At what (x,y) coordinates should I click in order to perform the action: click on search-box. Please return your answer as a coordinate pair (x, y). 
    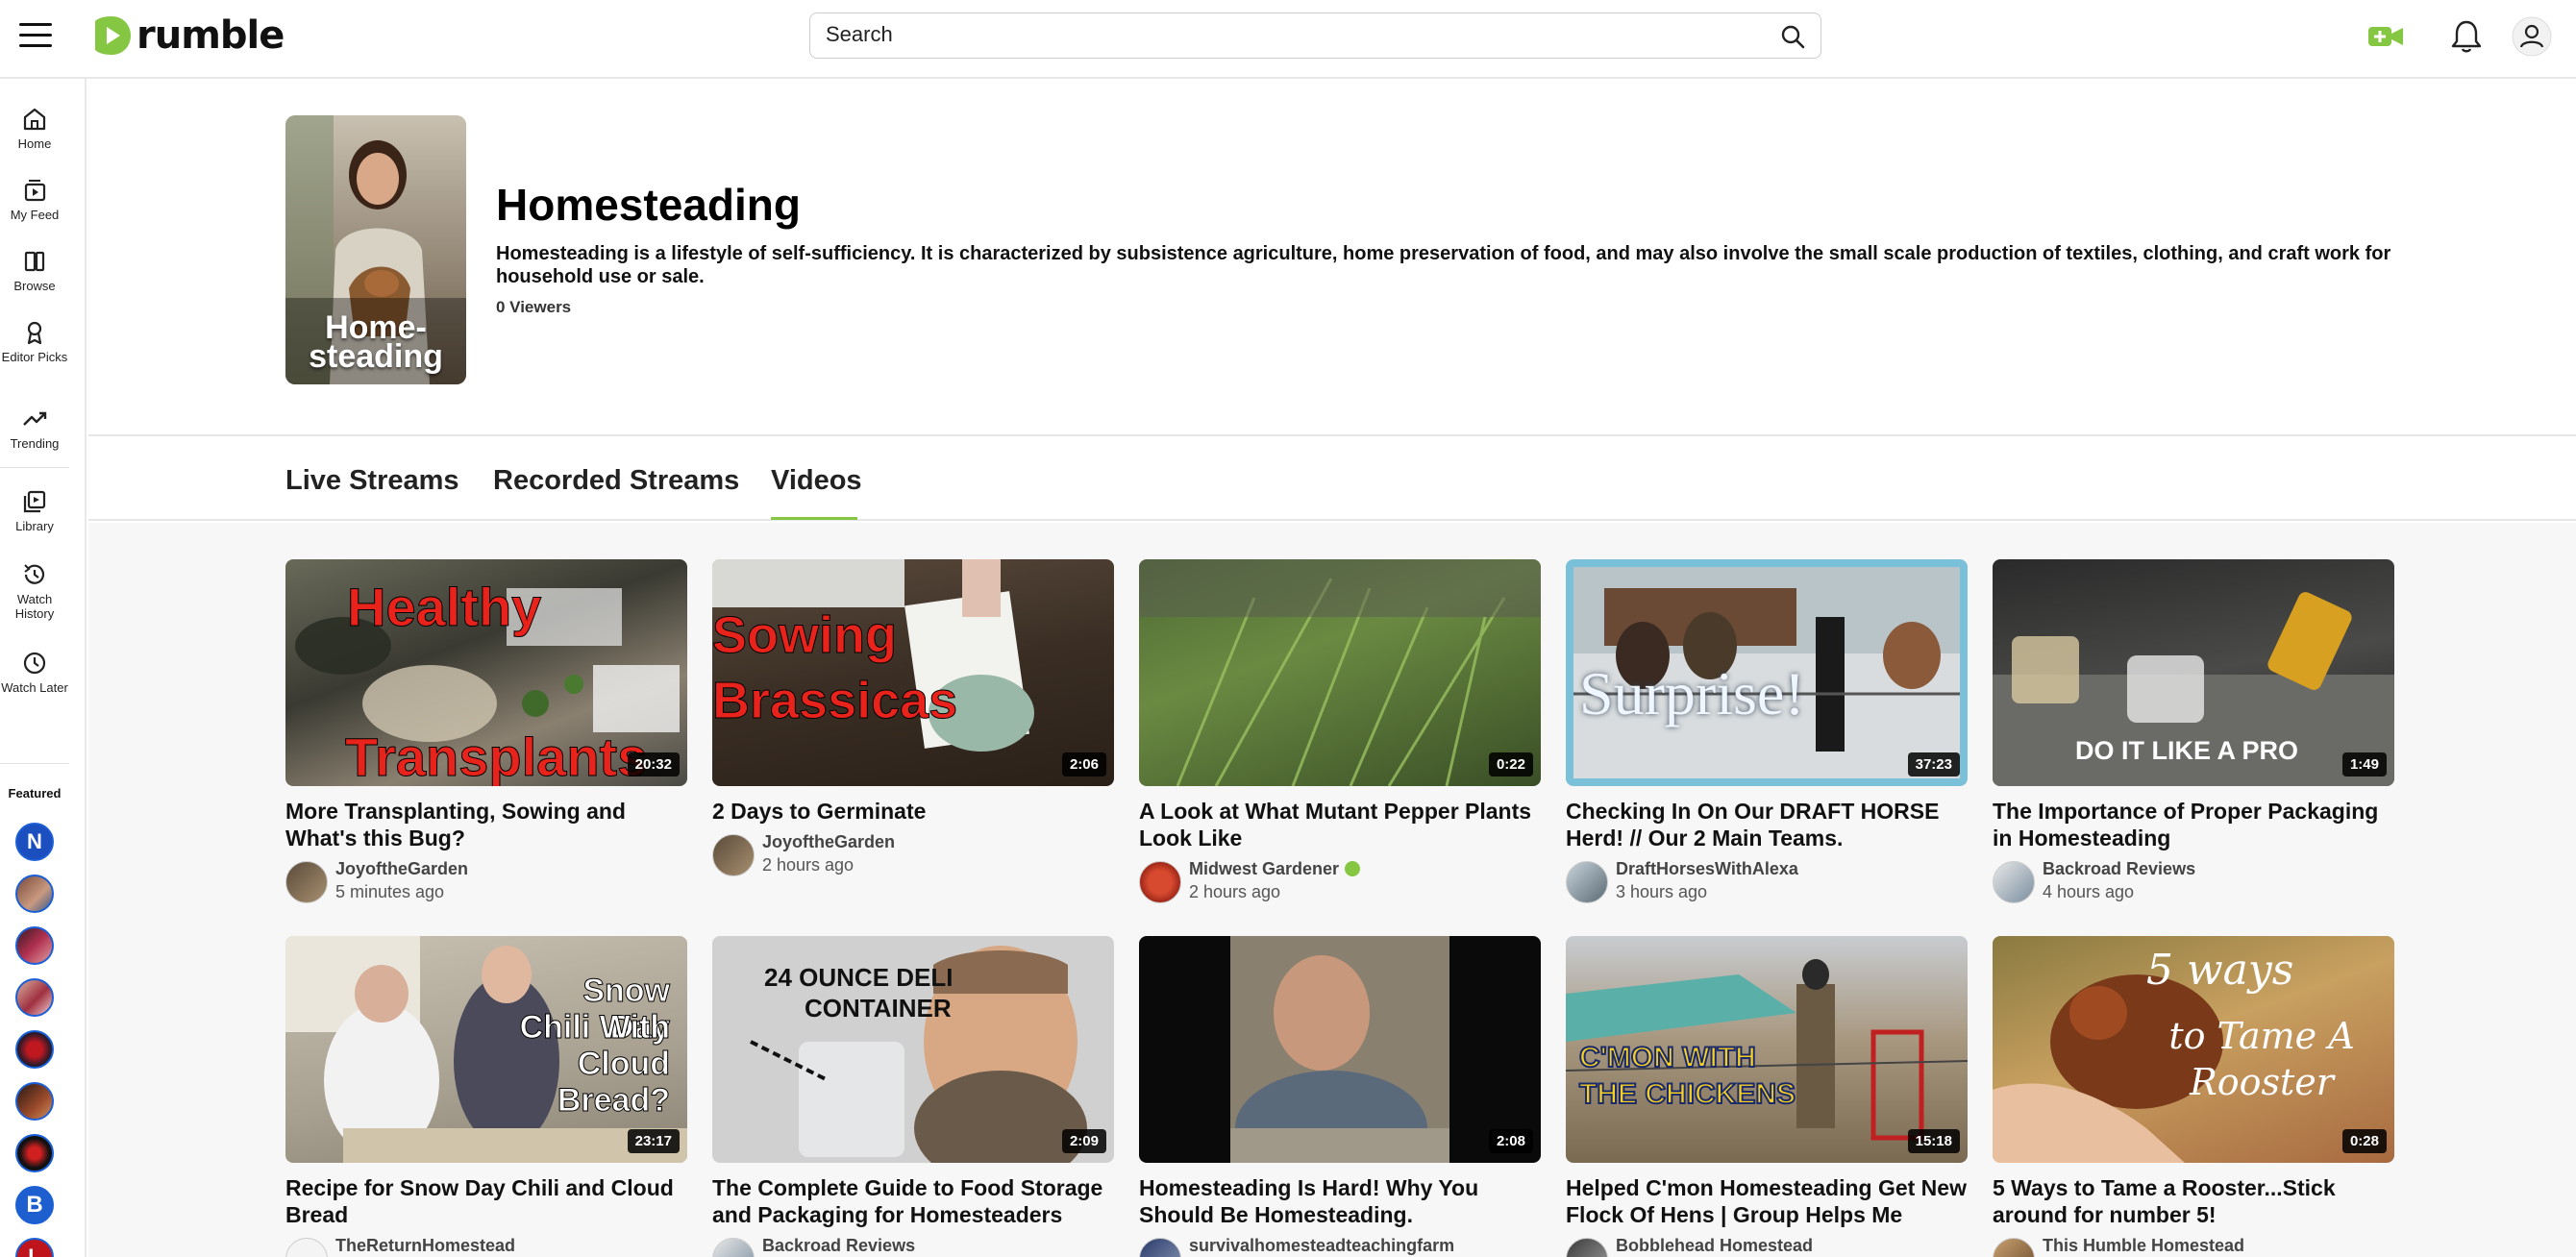
    Looking at the image, I should click on (1315, 35).